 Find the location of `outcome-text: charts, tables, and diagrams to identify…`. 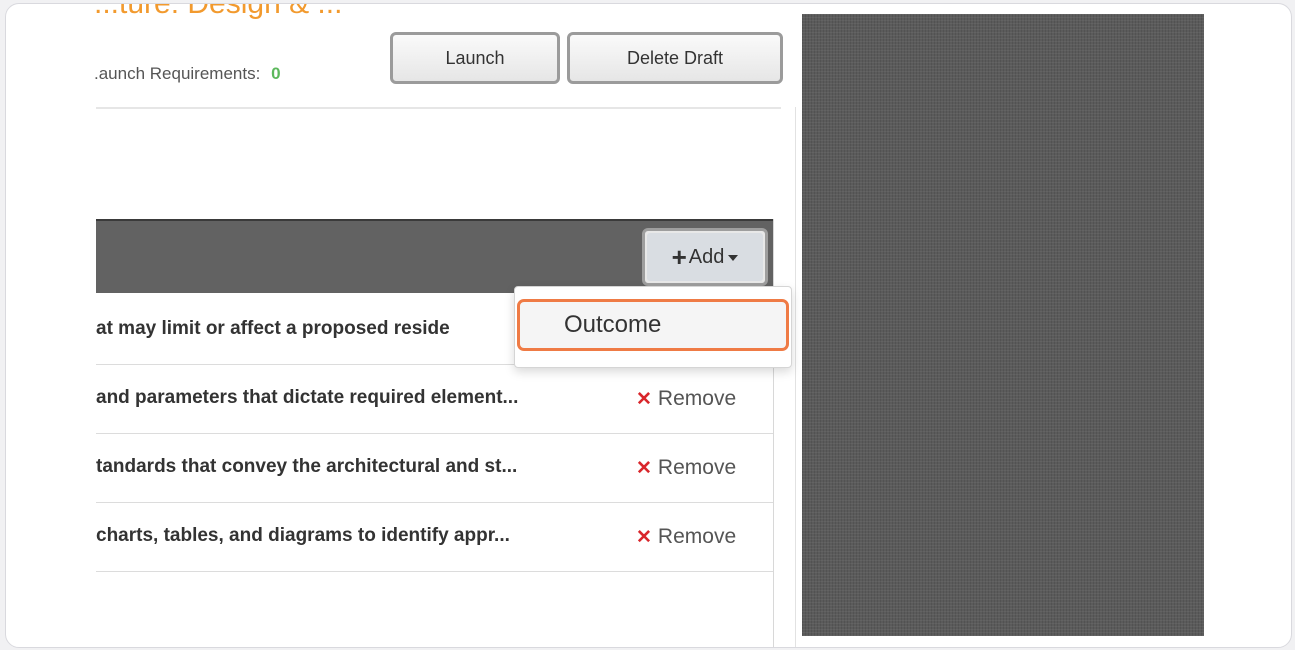

outcome-text: charts, tables, and diagrams to identify… is located at coordinates (303, 535).